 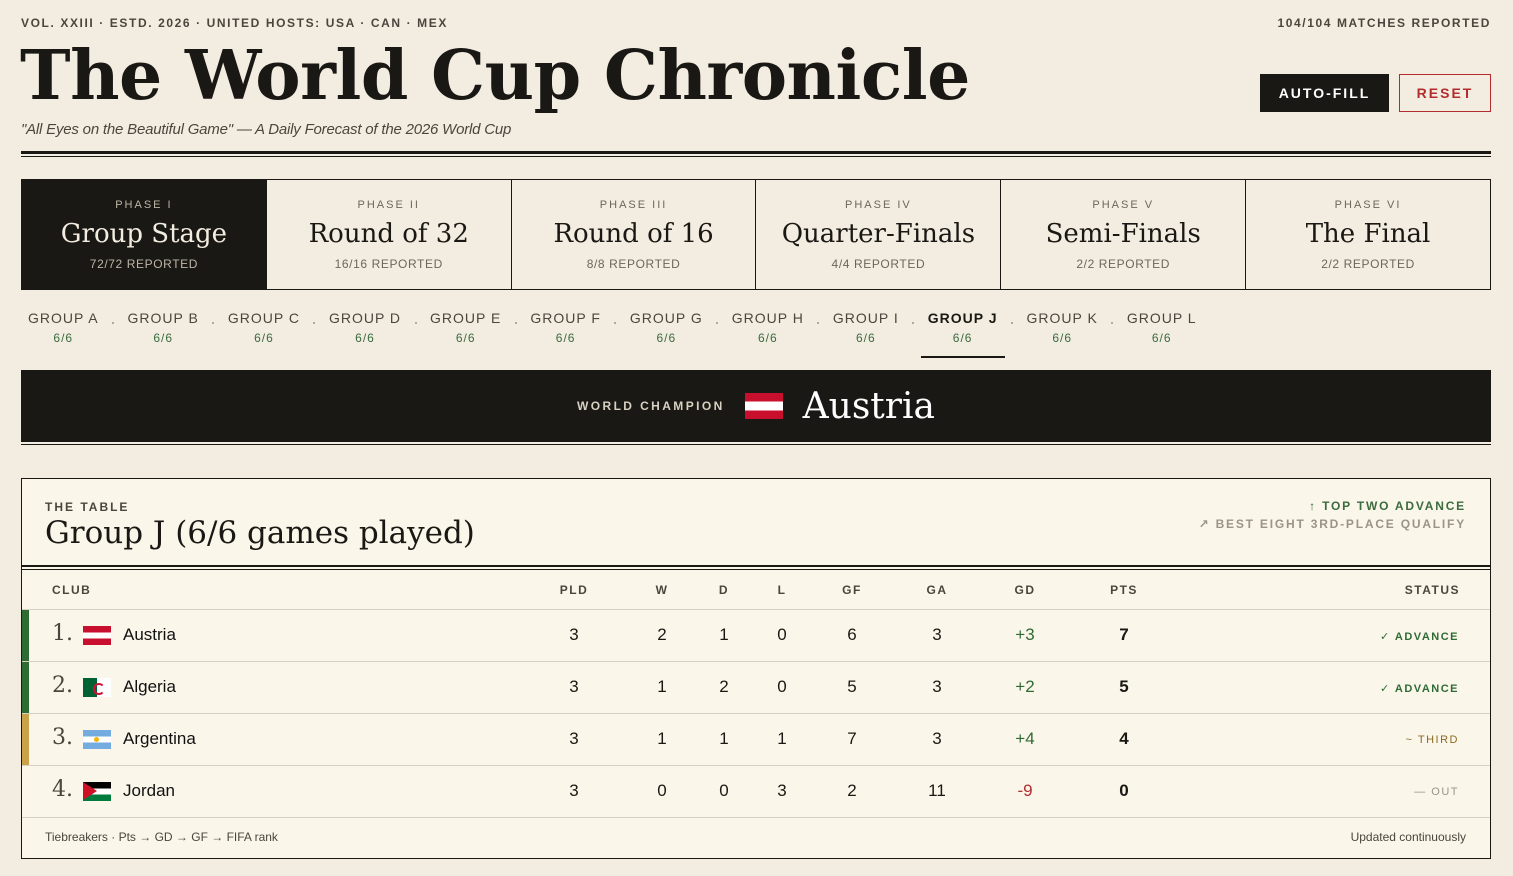 What do you see at coordinates (662, 686) in the screenshot?
I see `cell-w: 1` at bounding box center [662, 686].